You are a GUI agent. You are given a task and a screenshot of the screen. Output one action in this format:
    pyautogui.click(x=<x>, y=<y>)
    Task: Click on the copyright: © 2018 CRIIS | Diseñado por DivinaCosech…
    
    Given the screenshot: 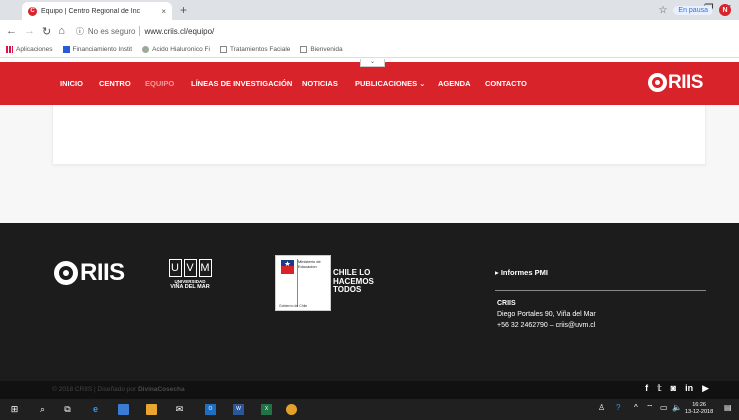 What is the action you would take?
    pyautogui.click(x=118, y=389)
    